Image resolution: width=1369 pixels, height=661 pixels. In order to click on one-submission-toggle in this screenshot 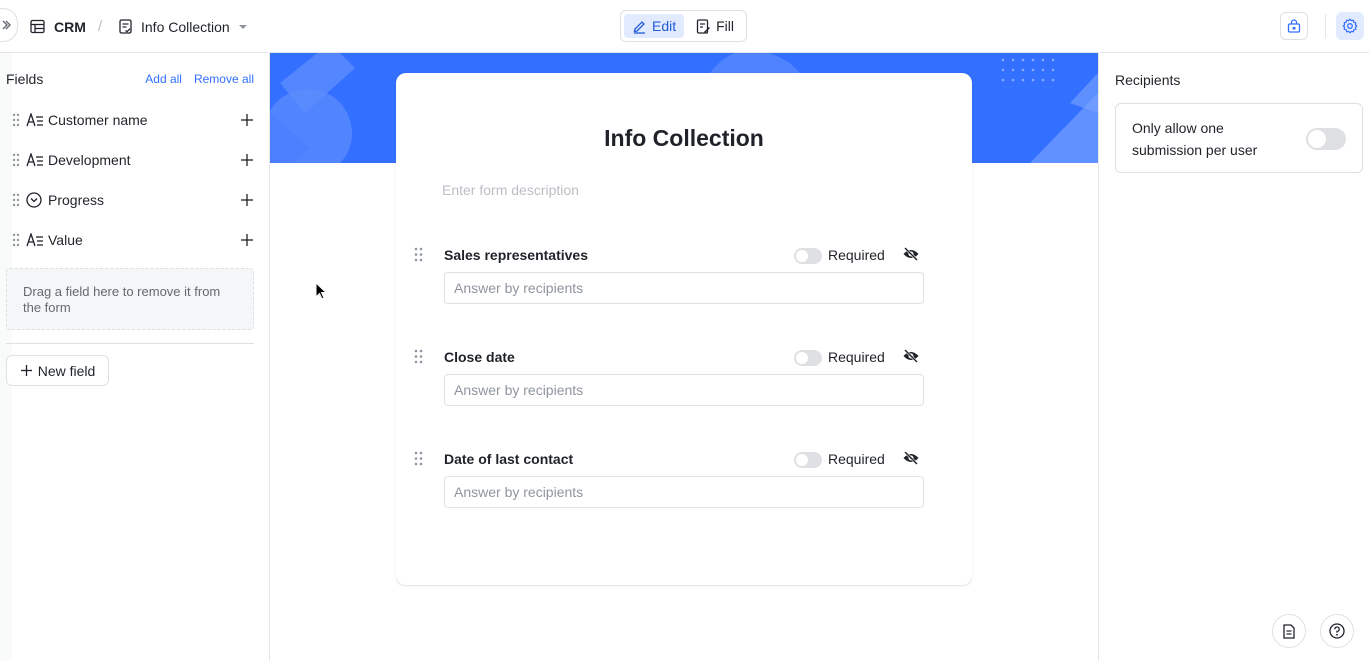, I will do `click(1326, 139)`.